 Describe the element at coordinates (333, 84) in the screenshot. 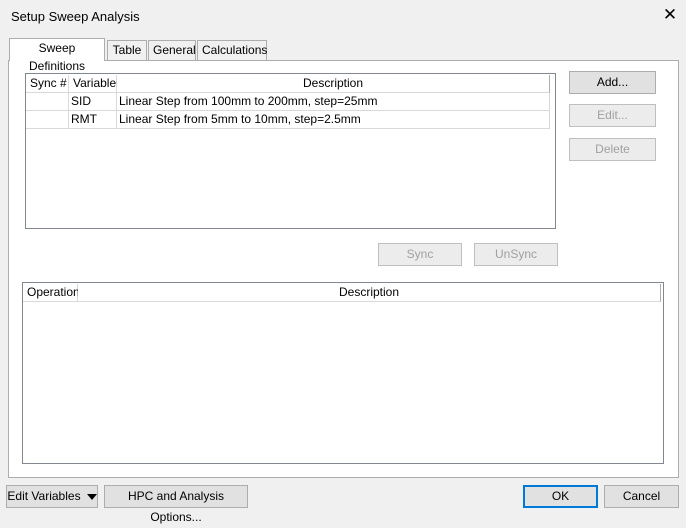

I see `column-header-description: Description` at that location.